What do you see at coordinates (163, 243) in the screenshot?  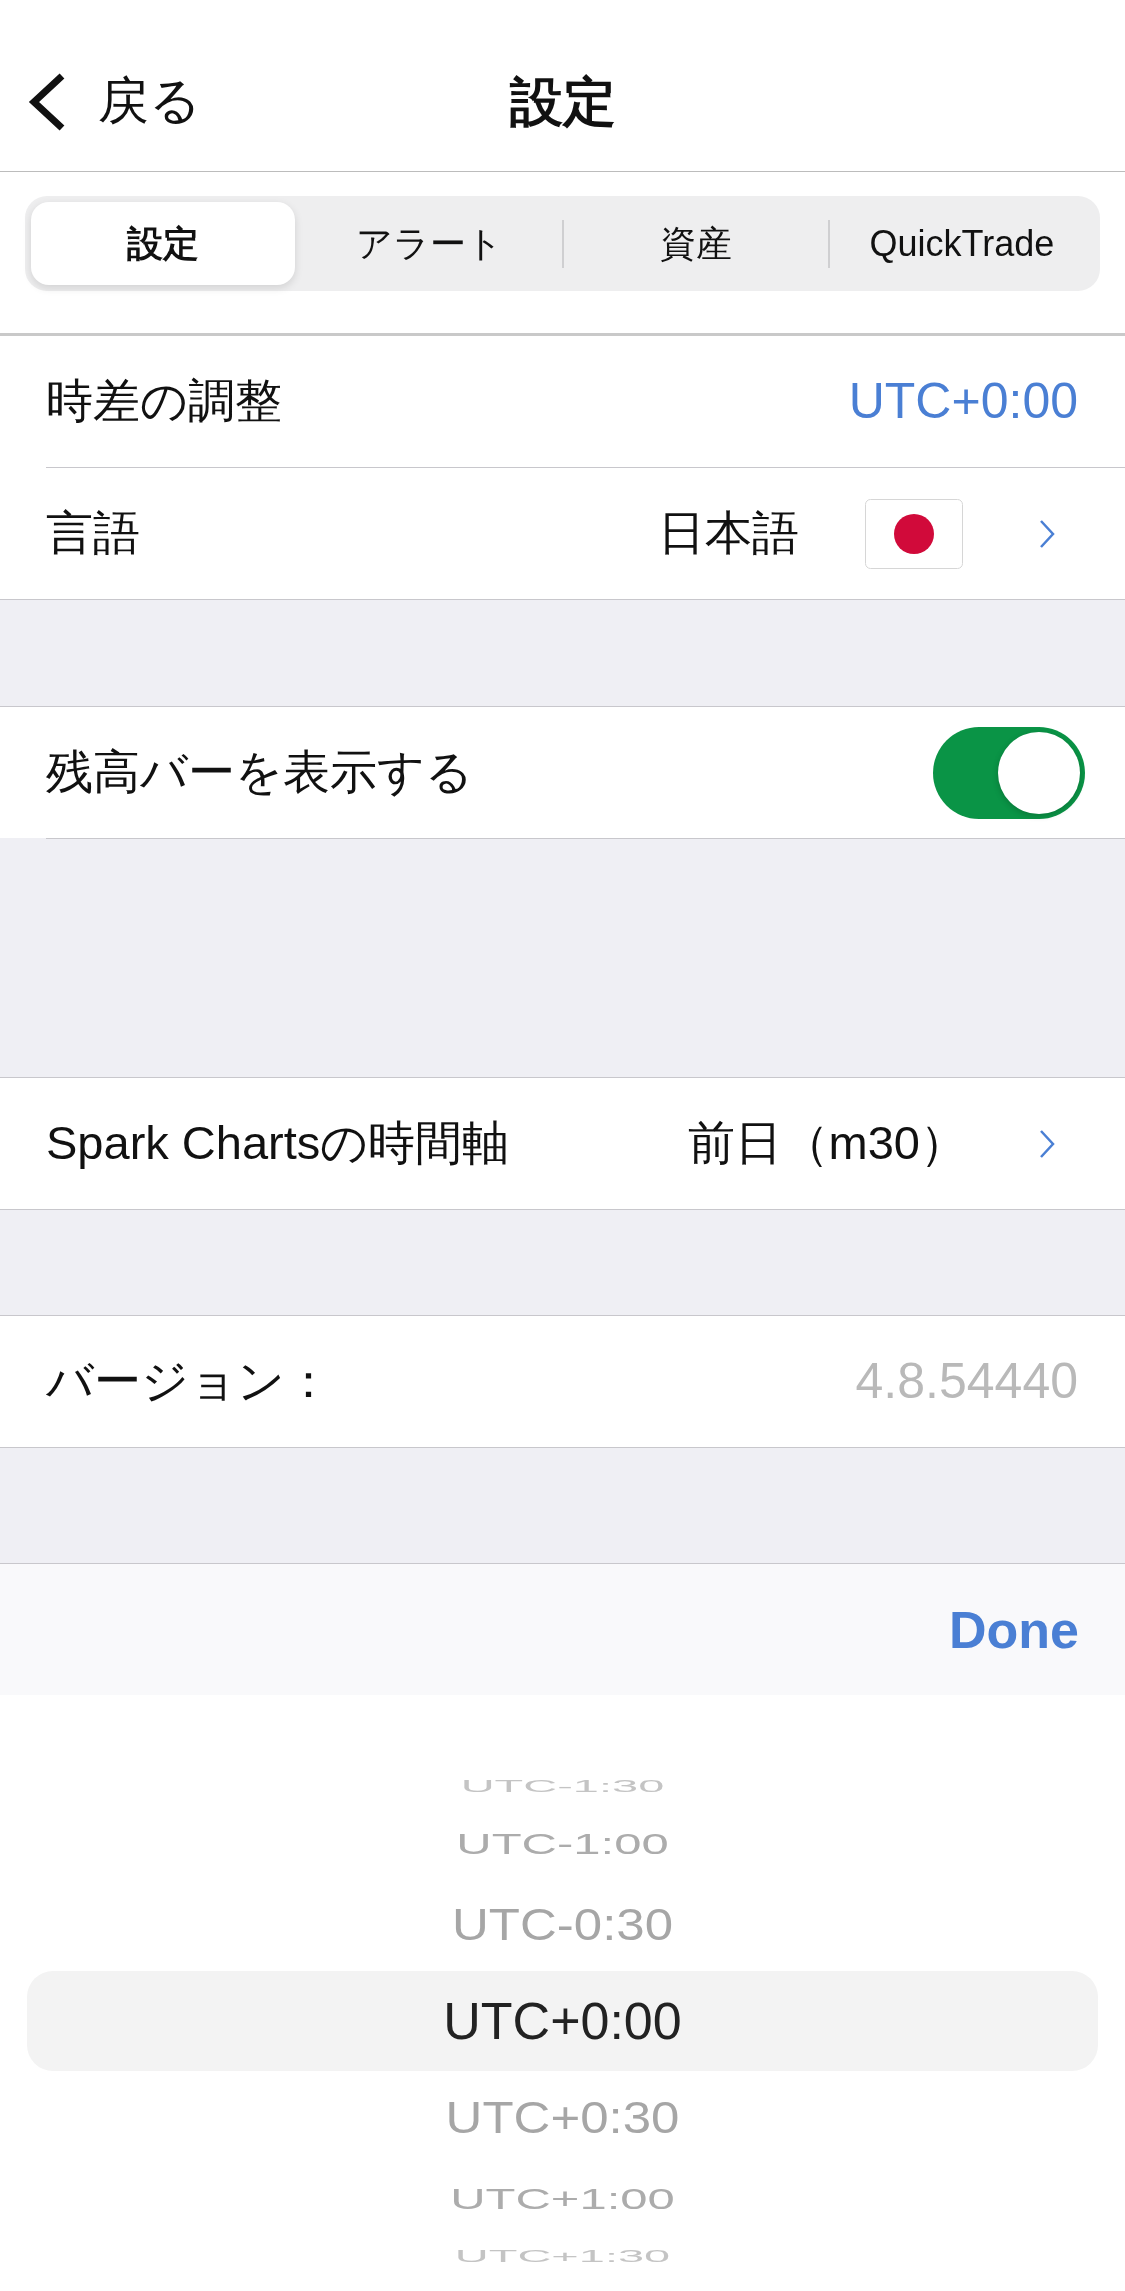 I see `segment-tab: 設定` at bounding box center [163, 243].